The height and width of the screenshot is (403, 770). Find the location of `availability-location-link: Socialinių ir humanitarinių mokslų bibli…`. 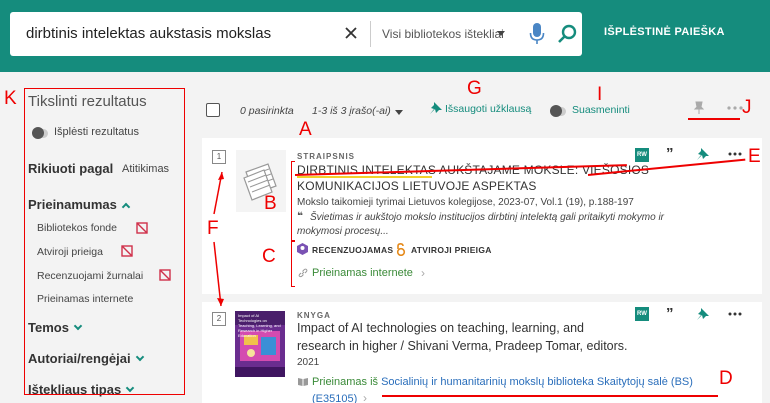

availability-location-link: Socialinių ir humanitarinių mokslų bibli… is located at coordinates (537, 382).